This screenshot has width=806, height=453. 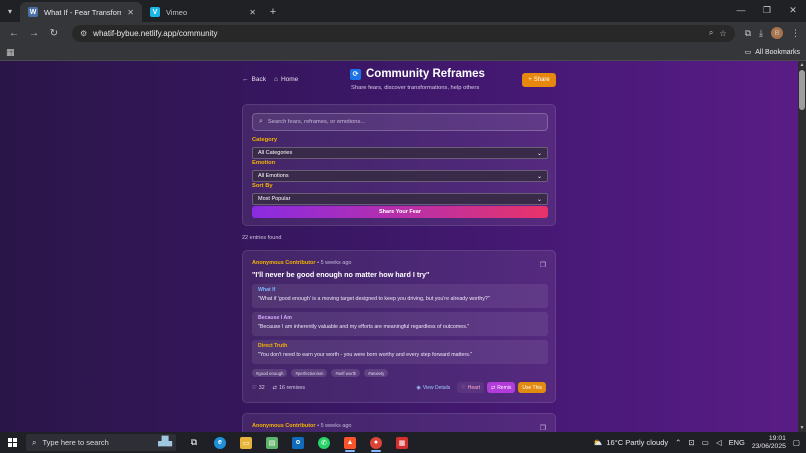 I want to click on heart-label: Heart, so click(x=473, y=387).